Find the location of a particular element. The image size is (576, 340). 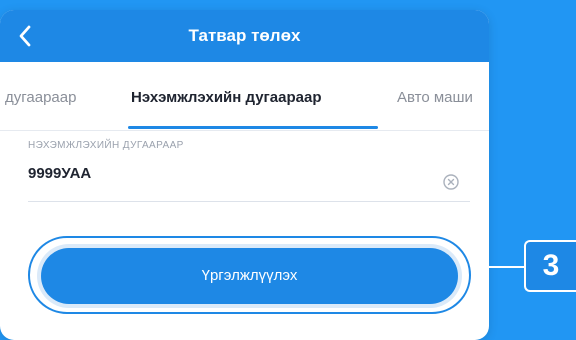

input-underline is located at coordinates (249, 201).